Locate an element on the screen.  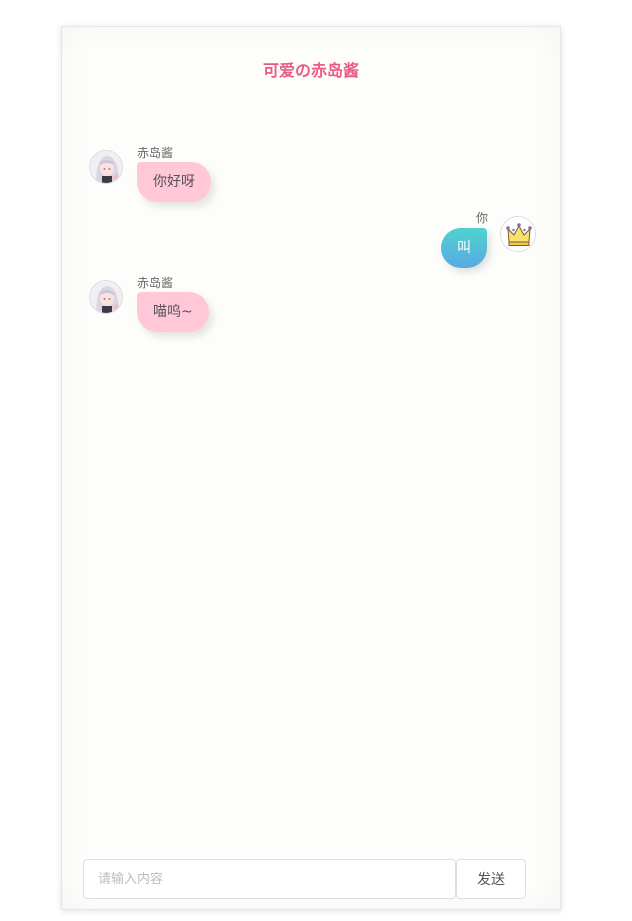
composer: 发送 is located at coordinates (305, 879).